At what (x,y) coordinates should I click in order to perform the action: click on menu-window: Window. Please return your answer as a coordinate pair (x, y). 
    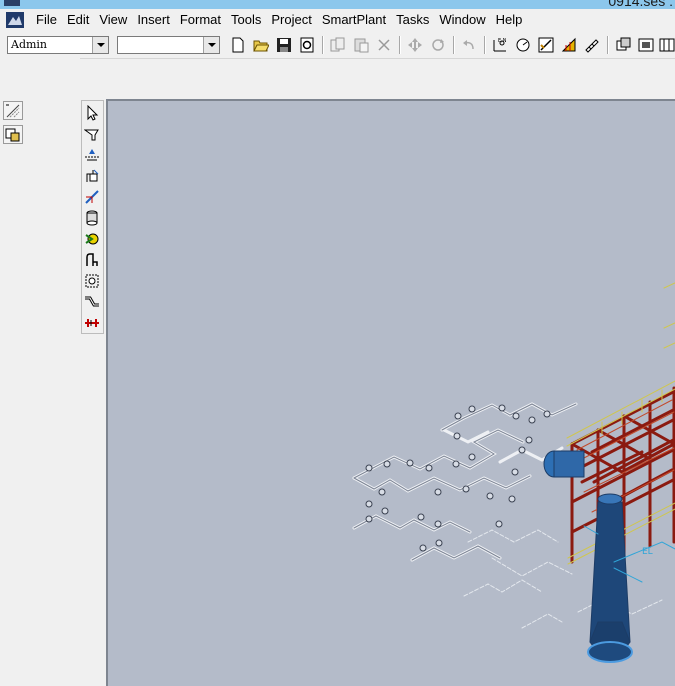
    Looking at the image, I should click on (462, 20).